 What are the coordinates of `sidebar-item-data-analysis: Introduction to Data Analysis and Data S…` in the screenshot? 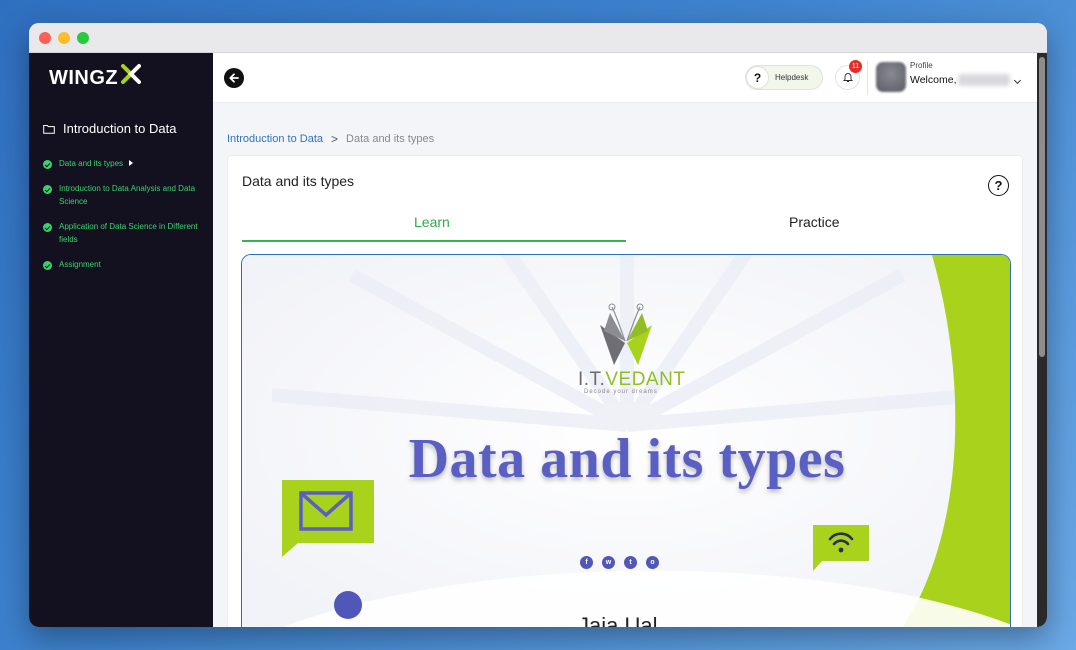 It's located at (125, 196).